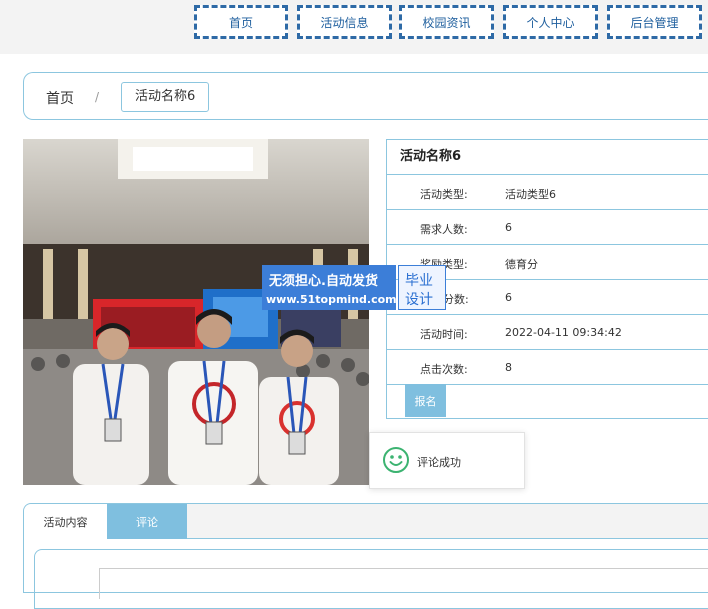  What do you see at coordinates (419, 300) in the screenshot?
I see `watermark-text-4: 设计` at bounding box center [419, 300].